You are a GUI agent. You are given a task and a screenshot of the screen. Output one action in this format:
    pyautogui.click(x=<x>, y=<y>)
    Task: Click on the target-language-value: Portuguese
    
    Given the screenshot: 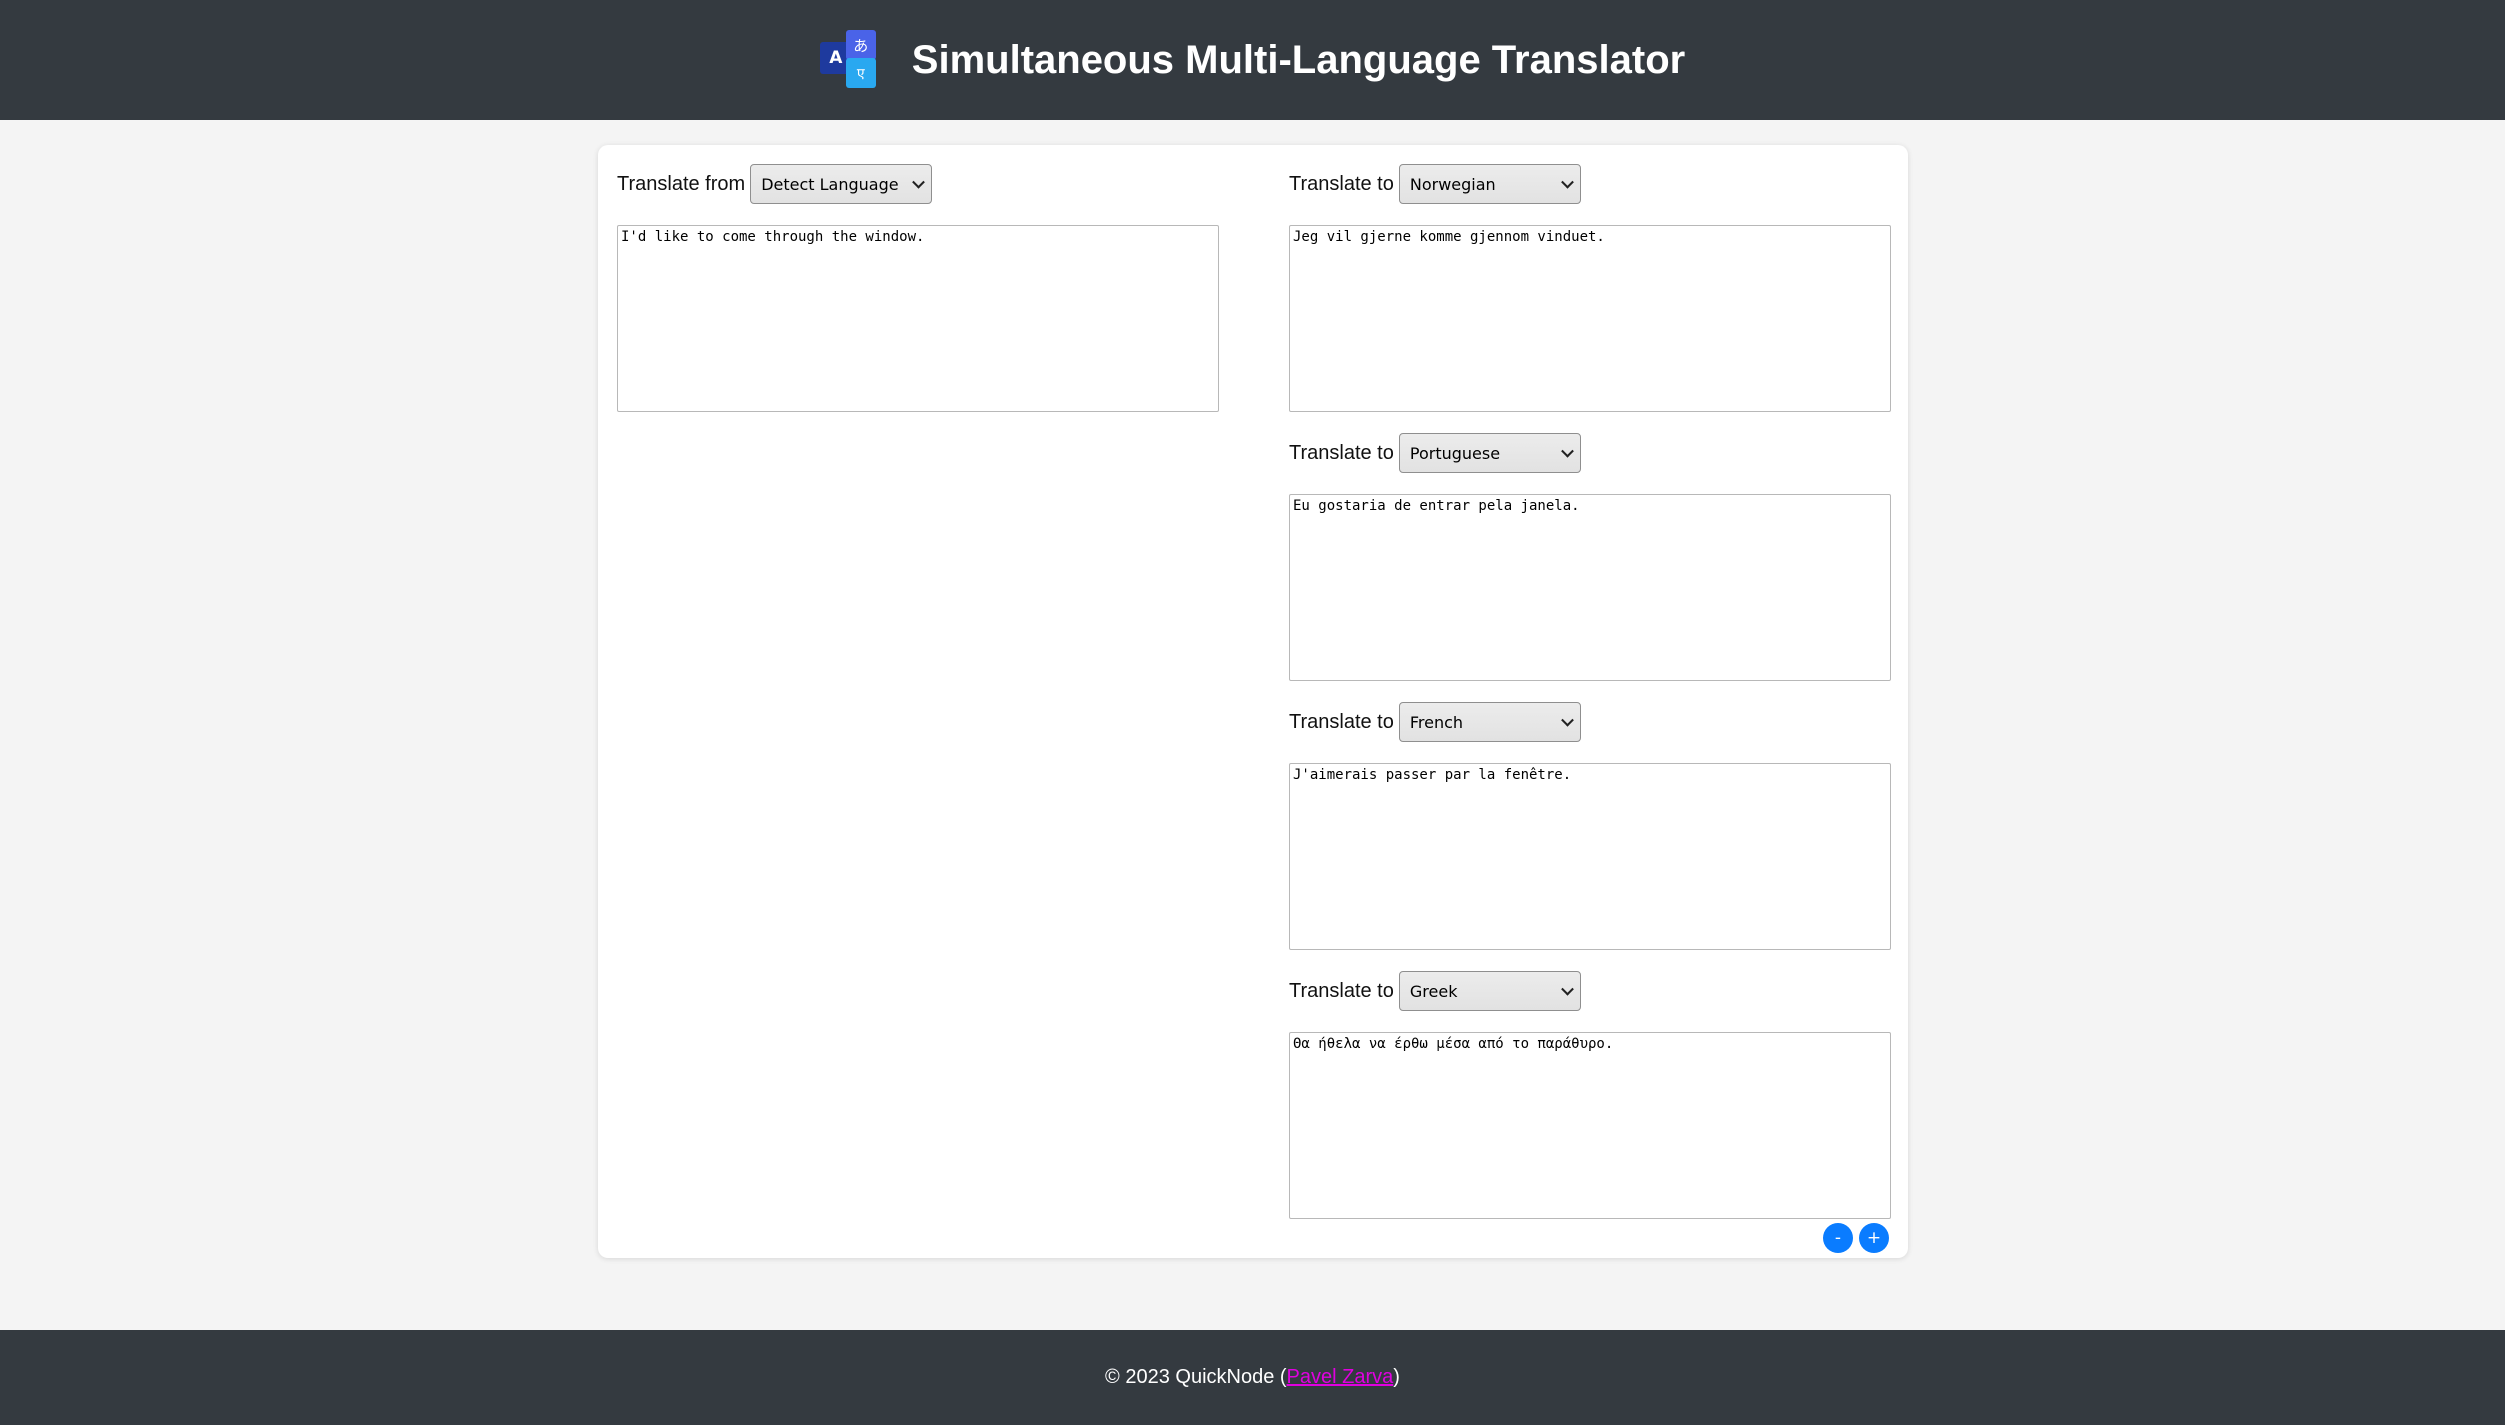 What is the action you would take?
    pyautogui.click(x=1455, y=453)
    